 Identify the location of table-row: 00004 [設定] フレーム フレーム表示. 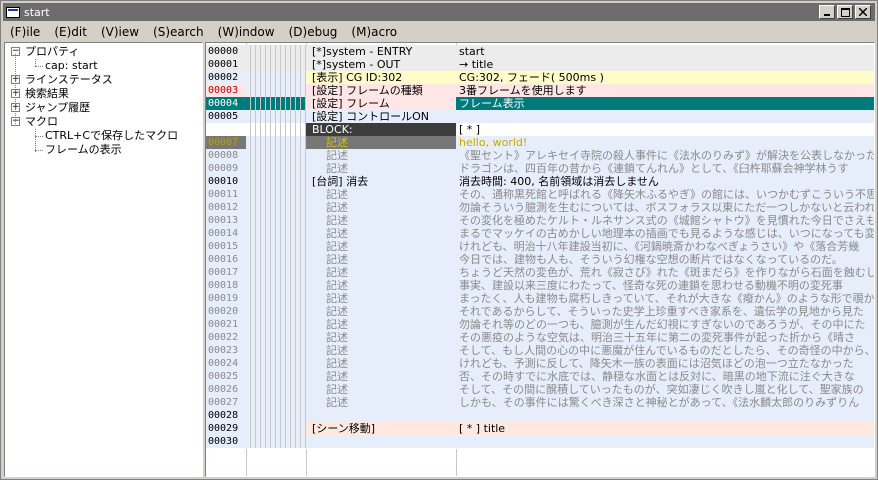
(540, 104).